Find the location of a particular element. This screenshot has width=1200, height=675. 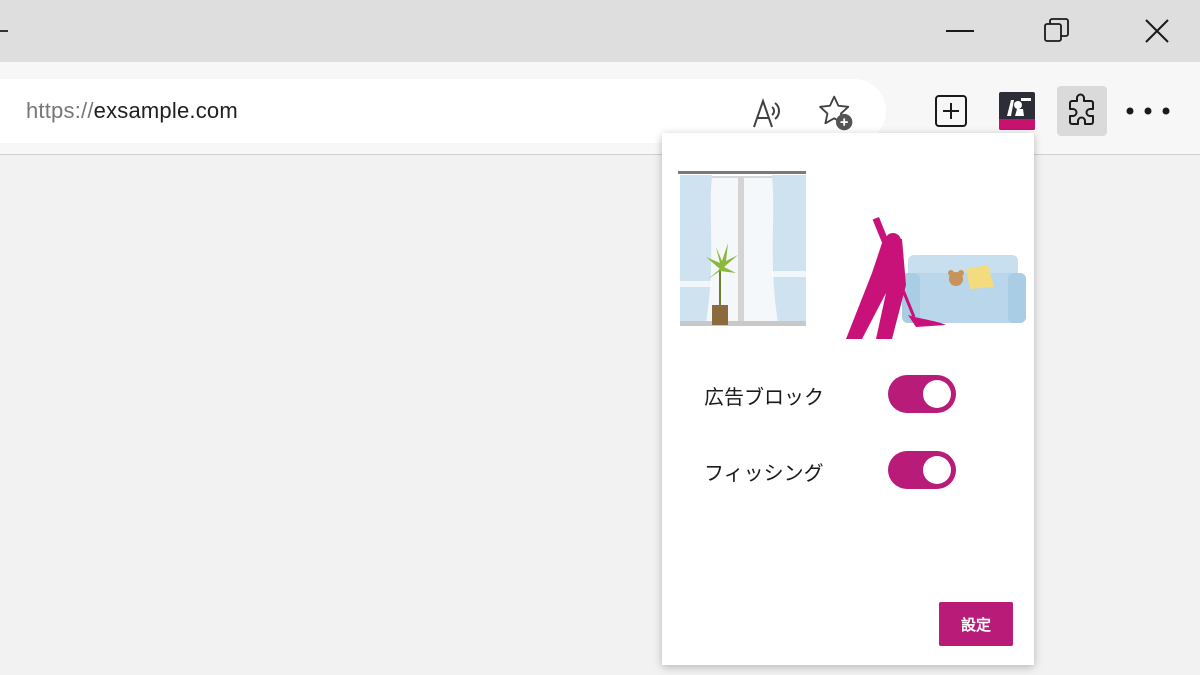

ad-blocker-extension-button is located at coordinates (1017, 111).